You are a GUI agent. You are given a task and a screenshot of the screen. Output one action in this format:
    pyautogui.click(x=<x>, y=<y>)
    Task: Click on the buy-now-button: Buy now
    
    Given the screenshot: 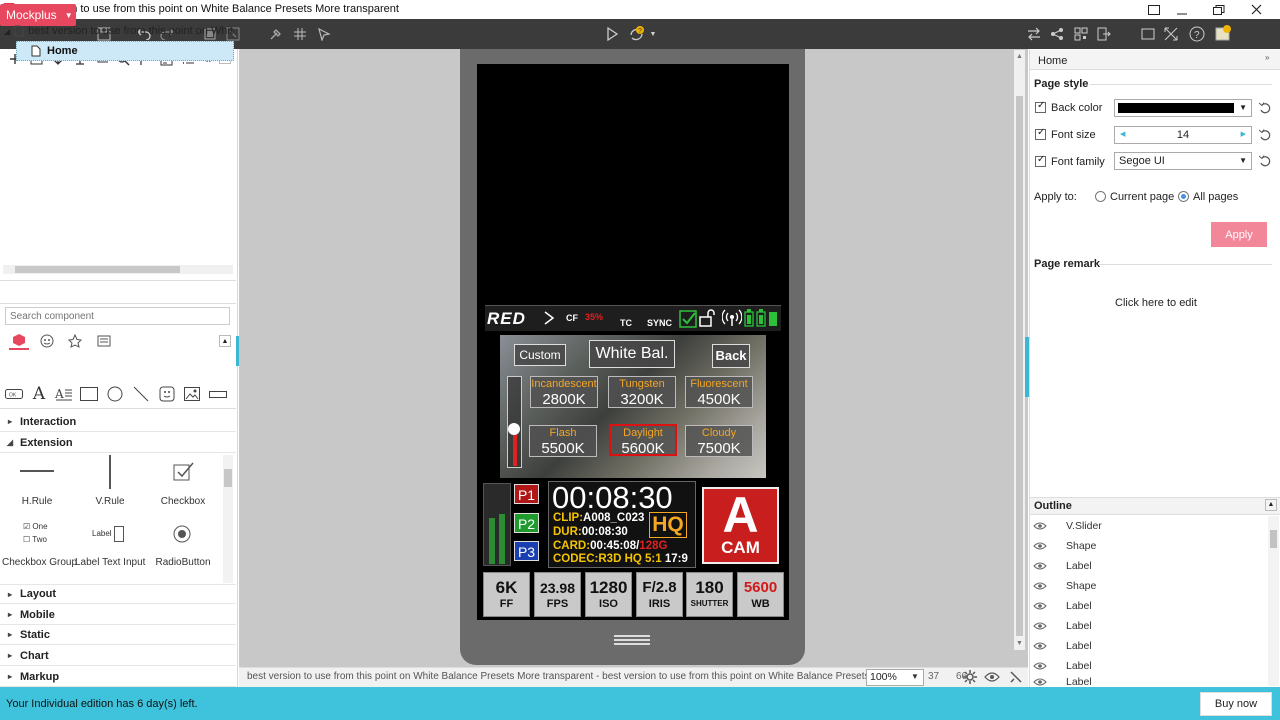 What is the action you would take?
    pyautogui.click(x=1236, y=704)
    